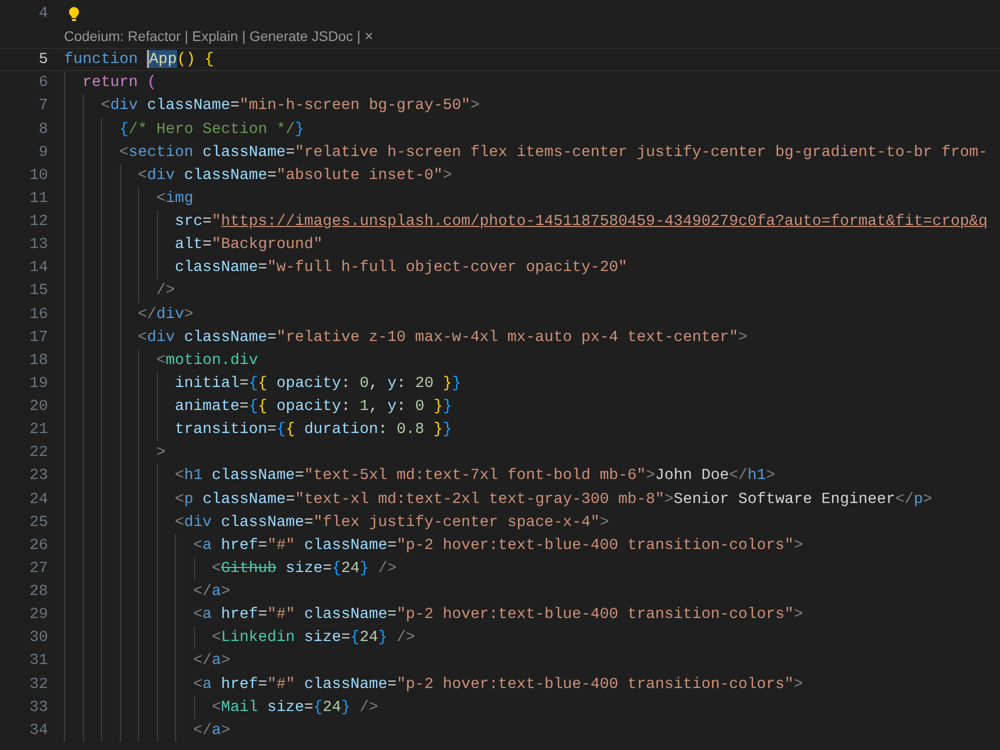 The image size is (1000, 750). What do you see at coordinates (38, 383) in the screenshot?
I see `line-number: 19` at bounding box center [38, 383].